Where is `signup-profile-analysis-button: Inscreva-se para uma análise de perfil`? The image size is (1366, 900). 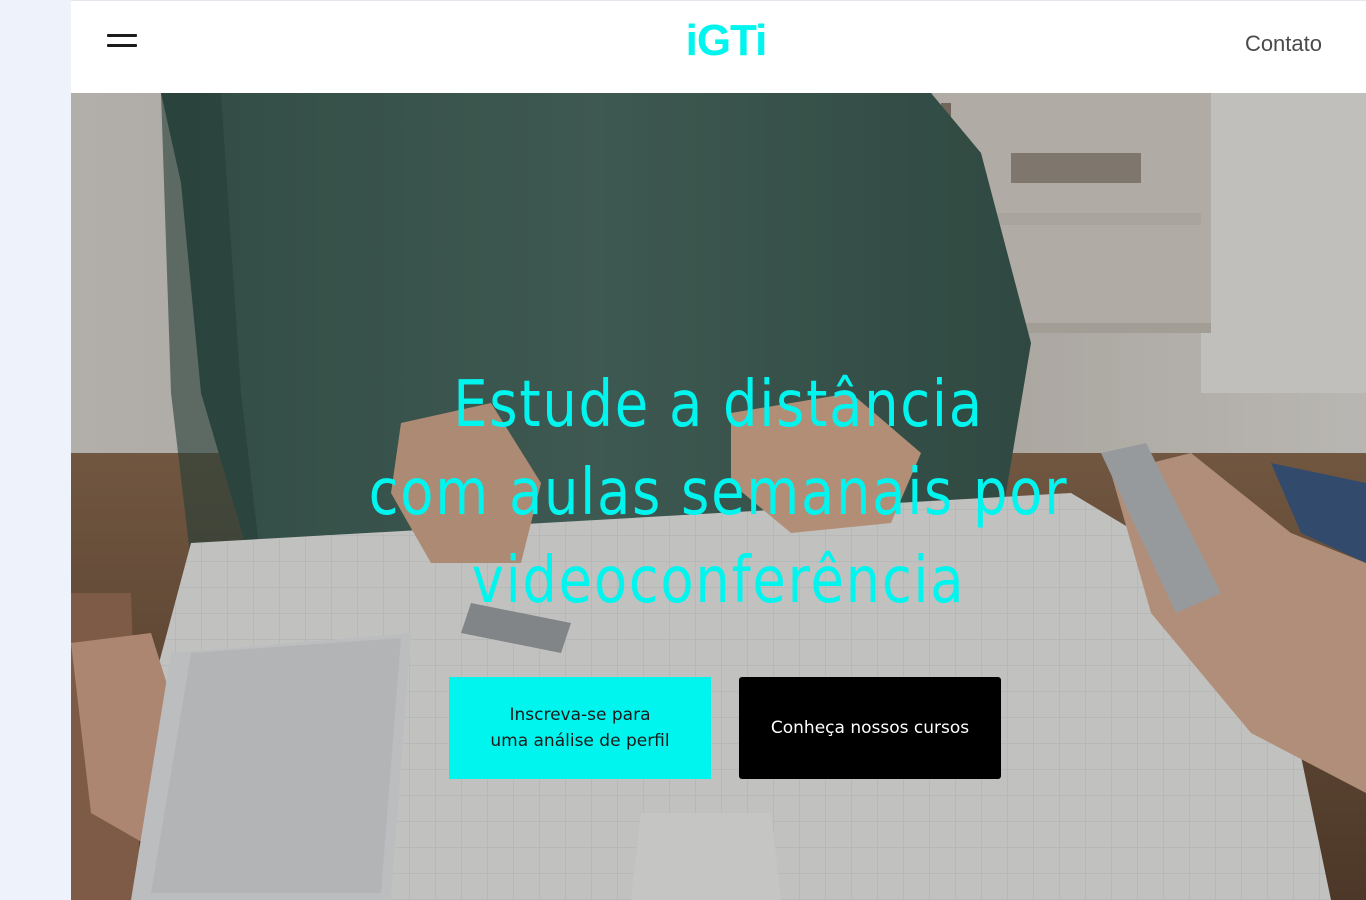
signup-profile-analysis-button: Inscreva-se para uma análise de perfil is located at coordinates (580, 728).